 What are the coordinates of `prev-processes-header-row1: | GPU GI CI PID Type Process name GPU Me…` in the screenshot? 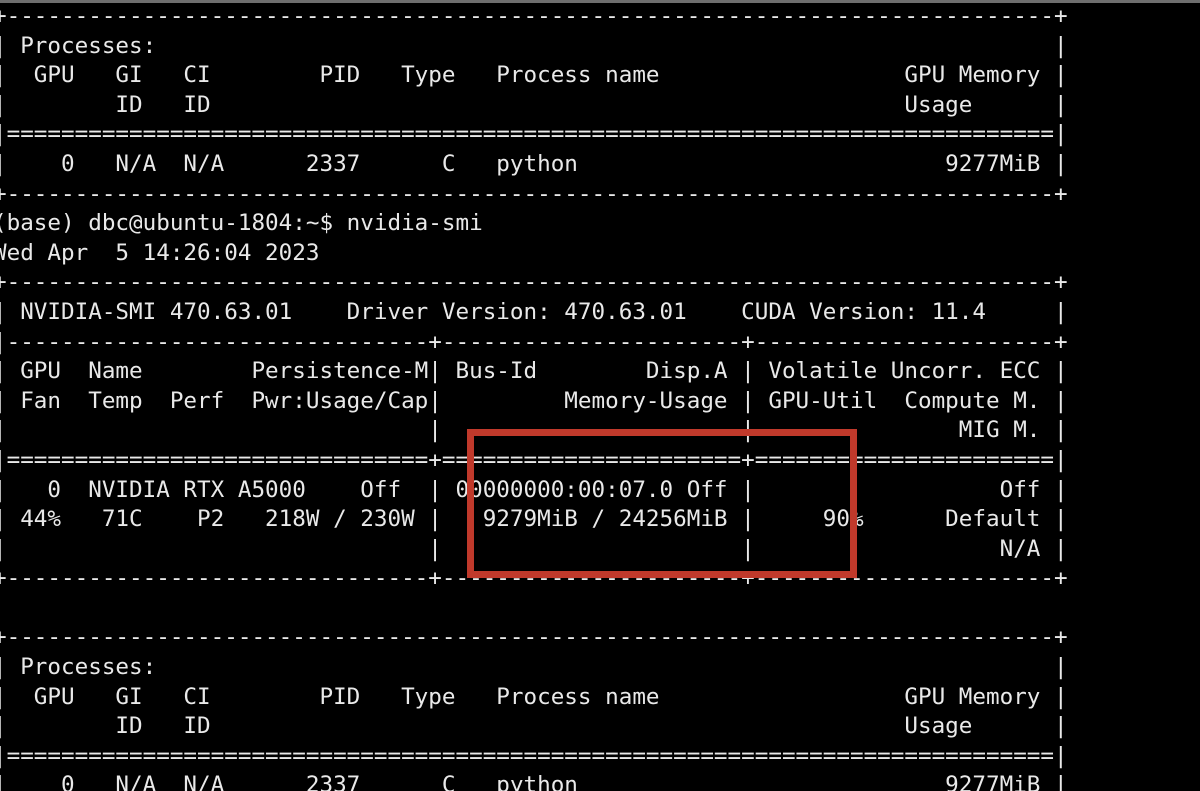 It's located at (534, 75).